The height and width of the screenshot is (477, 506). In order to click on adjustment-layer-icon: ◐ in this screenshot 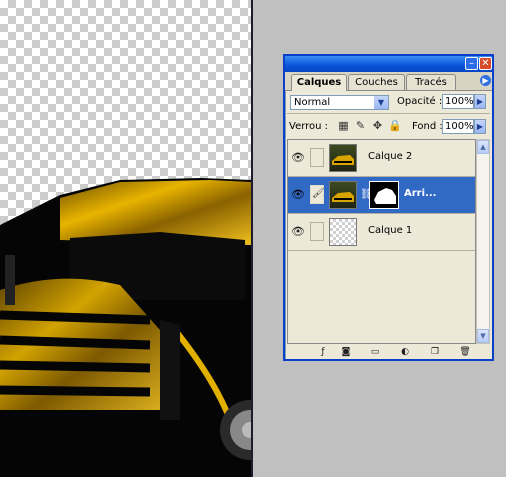, I will do `click(405, 352)`.